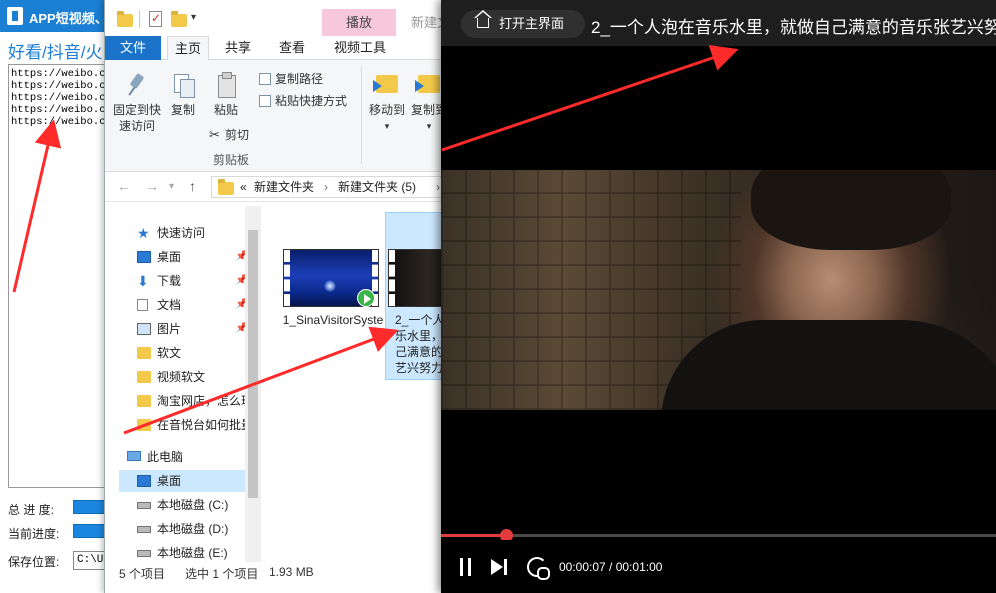 This screenshot has height=593, width=996. I want to click on back-arrow-icon: ←, so click(124, 186).